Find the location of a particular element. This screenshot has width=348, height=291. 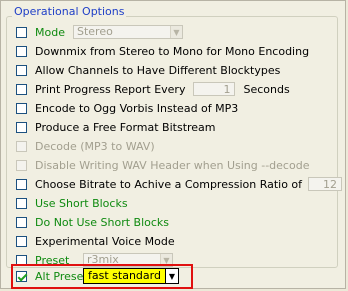

alt-preset-select: fast standard ▼ is located at coordinates (131, 276).